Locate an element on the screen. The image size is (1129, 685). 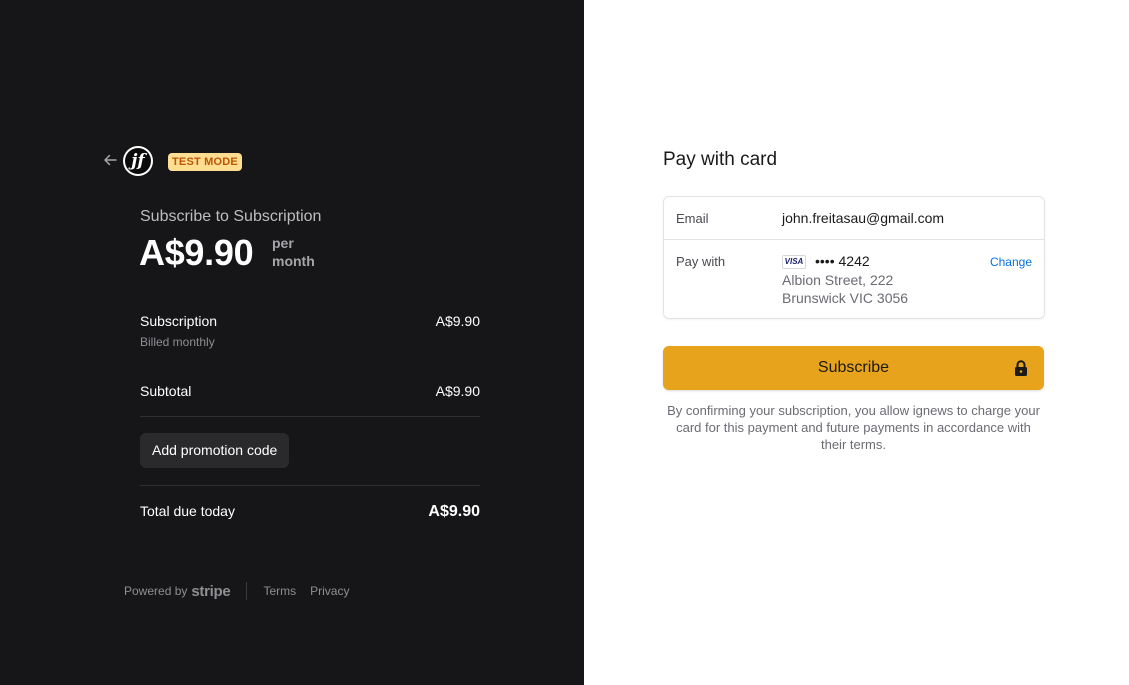
email-row: Email john.freitasau@gmail.com is located at coordinates (854, 218).